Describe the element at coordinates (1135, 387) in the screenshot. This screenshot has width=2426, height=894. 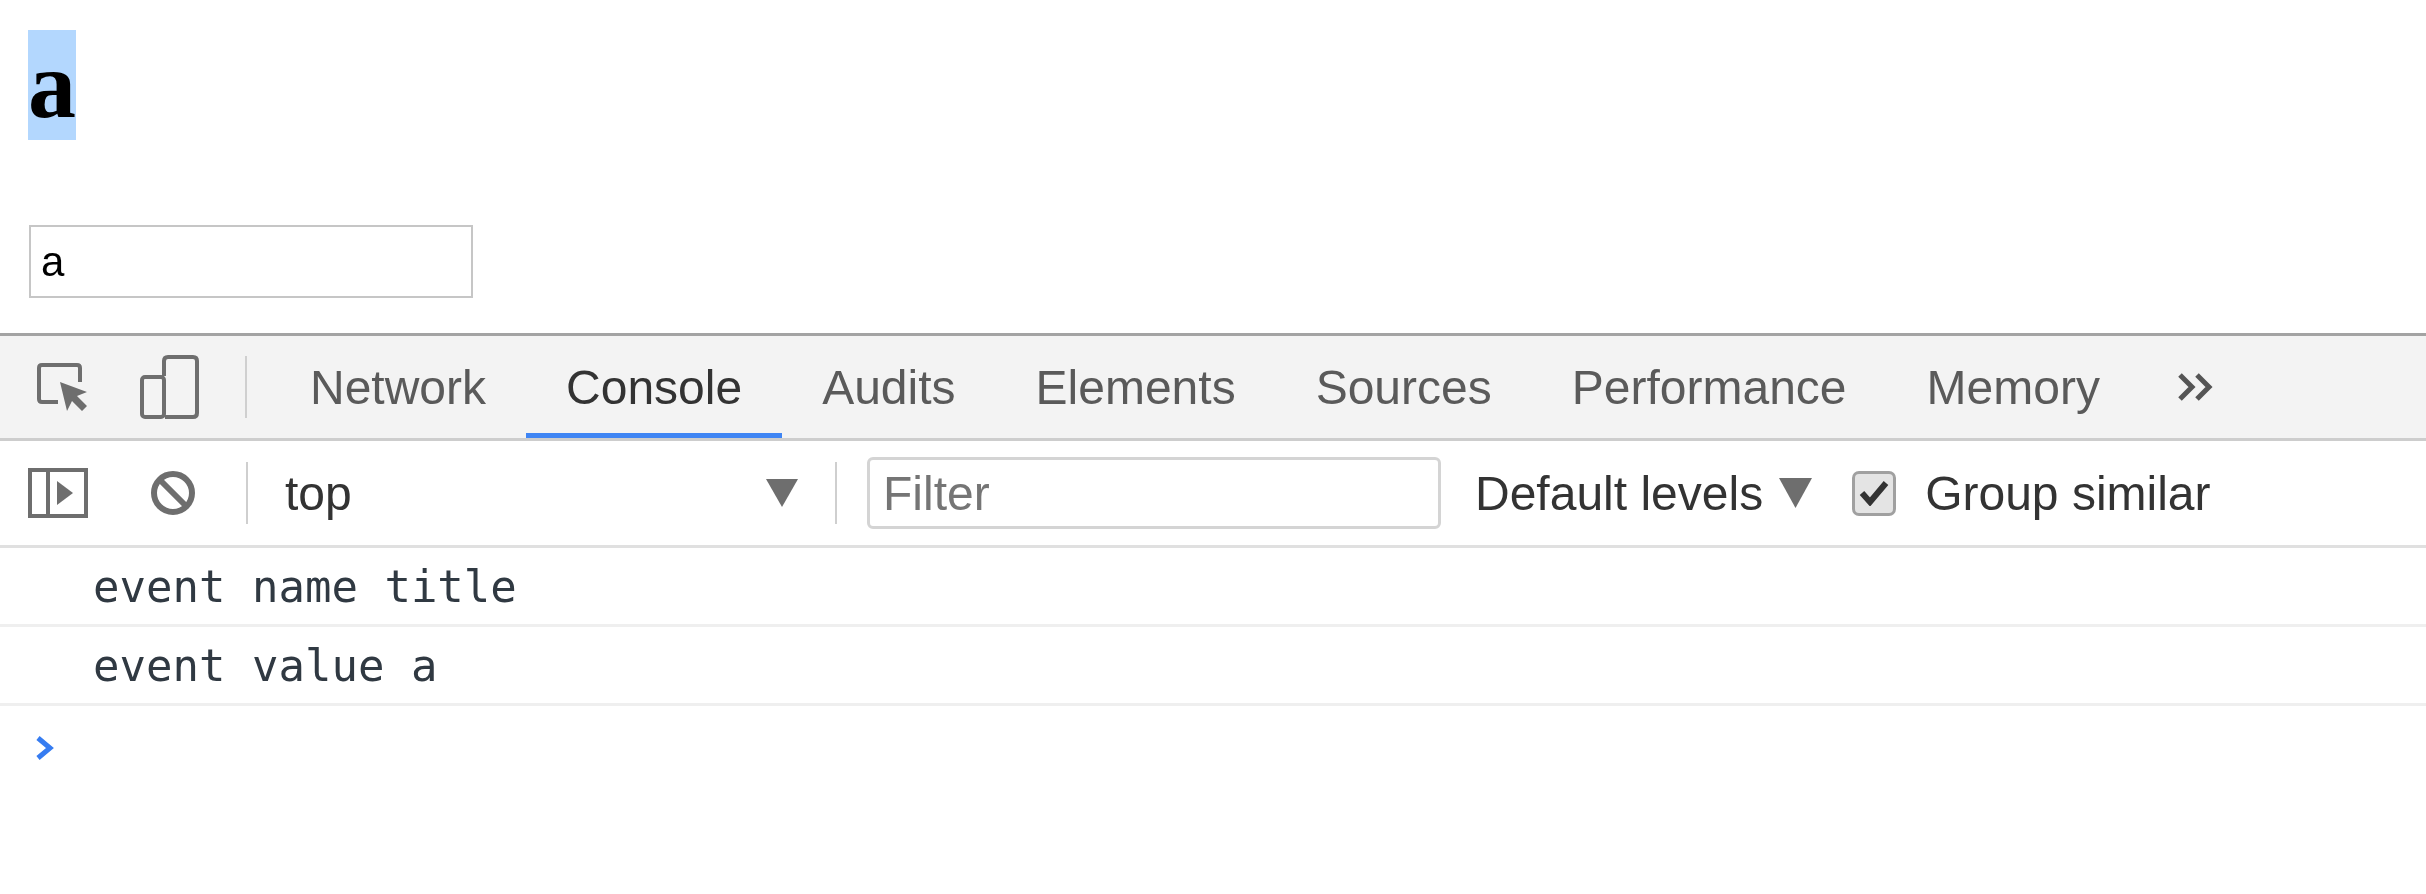
I see `tab: Elements` at that location.